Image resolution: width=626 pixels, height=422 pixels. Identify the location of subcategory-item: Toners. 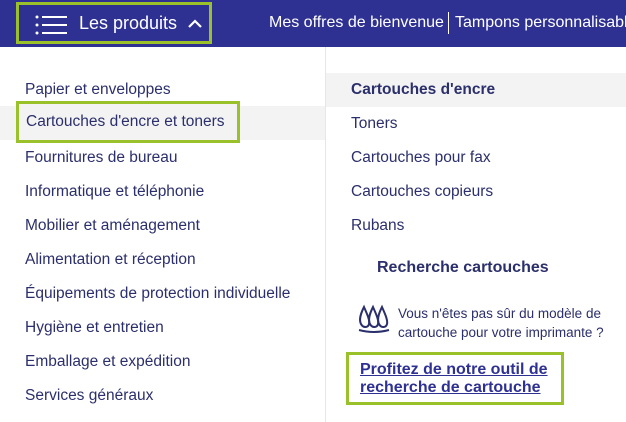
(374, 124).